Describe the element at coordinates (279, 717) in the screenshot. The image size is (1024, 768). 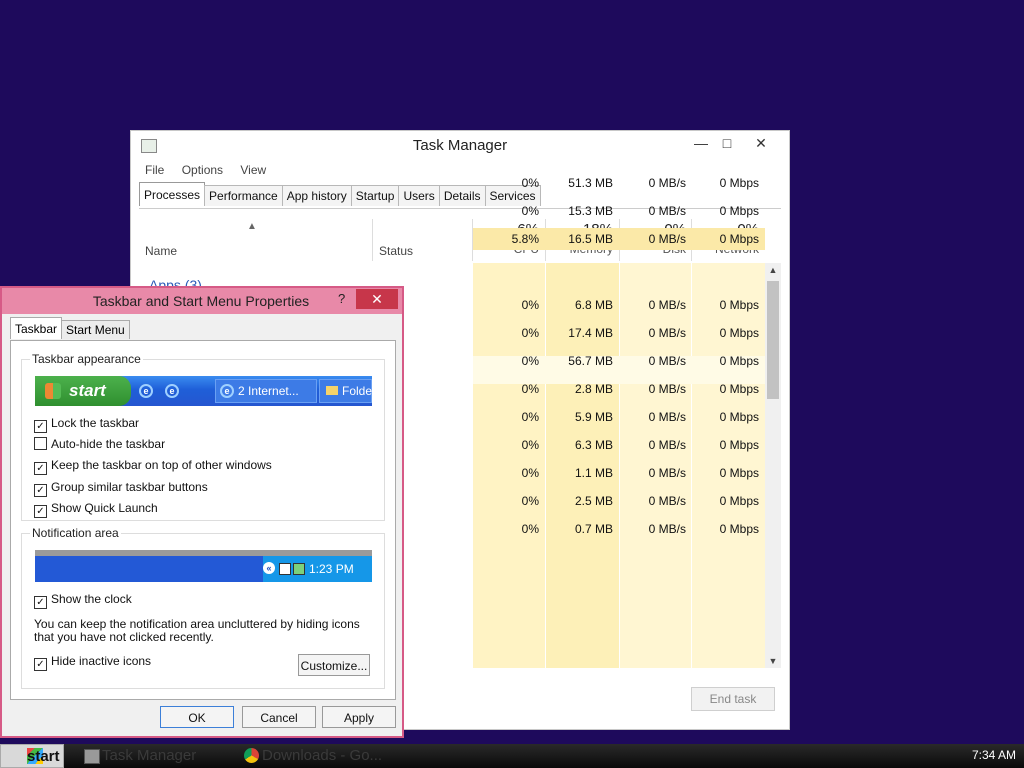
I see `cancel-button: Cancel` at that location.